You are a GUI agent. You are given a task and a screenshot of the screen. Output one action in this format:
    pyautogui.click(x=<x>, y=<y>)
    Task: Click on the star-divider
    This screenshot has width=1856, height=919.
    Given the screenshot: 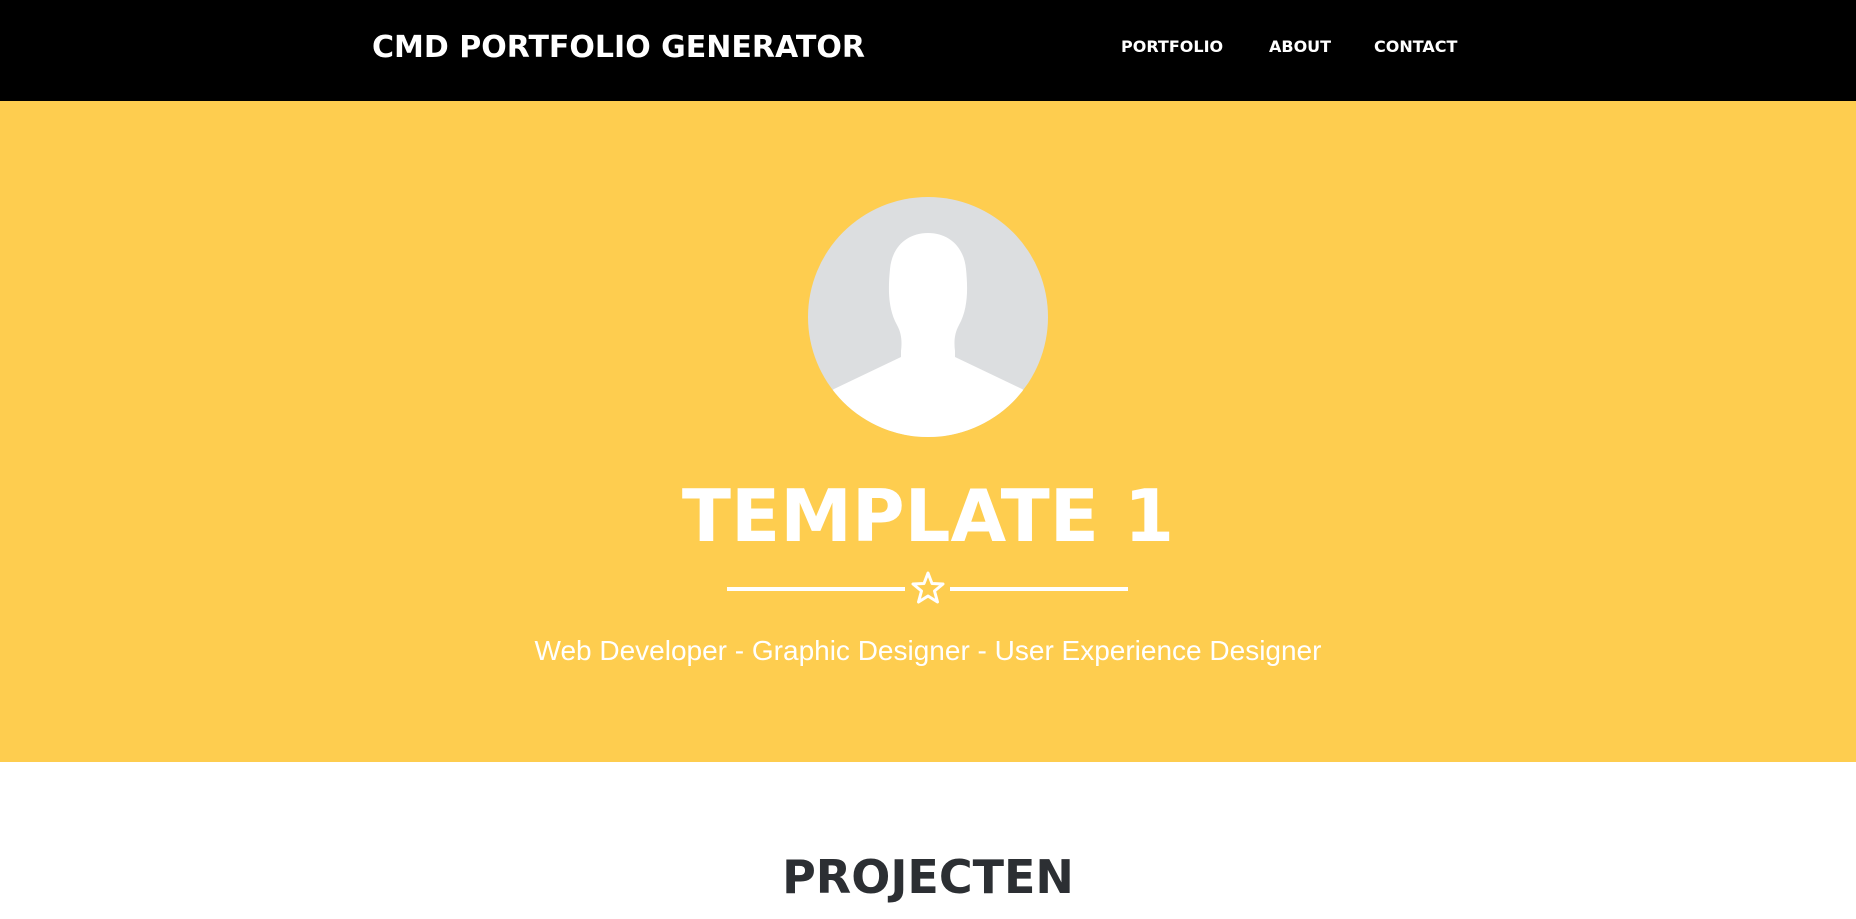 What is the action you would take?
    pyautogui.click(x=928, y=588)
    